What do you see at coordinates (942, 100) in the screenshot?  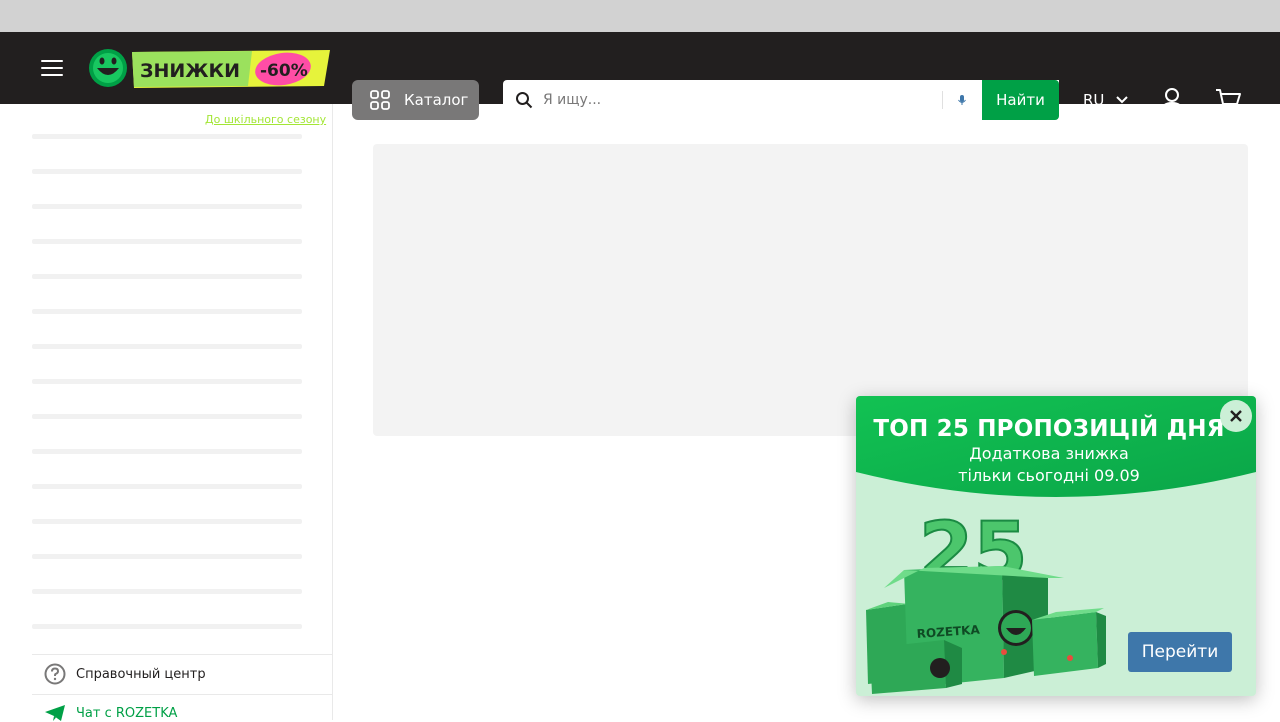 I see `search-divider` at bounding box center [942, 100].